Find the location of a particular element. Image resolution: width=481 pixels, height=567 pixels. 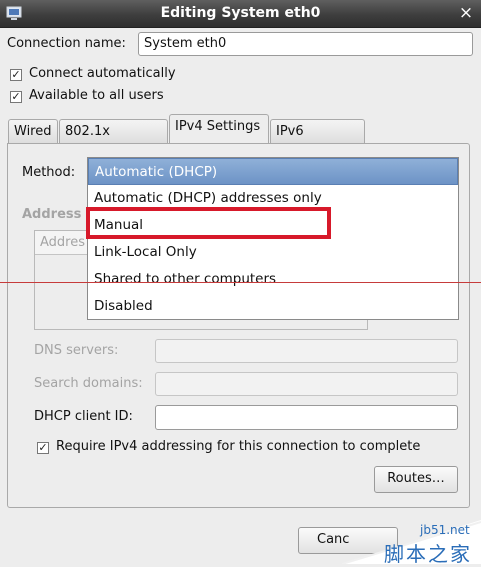

window-title: Editing System eth0 is located at coordinates (240, 13).